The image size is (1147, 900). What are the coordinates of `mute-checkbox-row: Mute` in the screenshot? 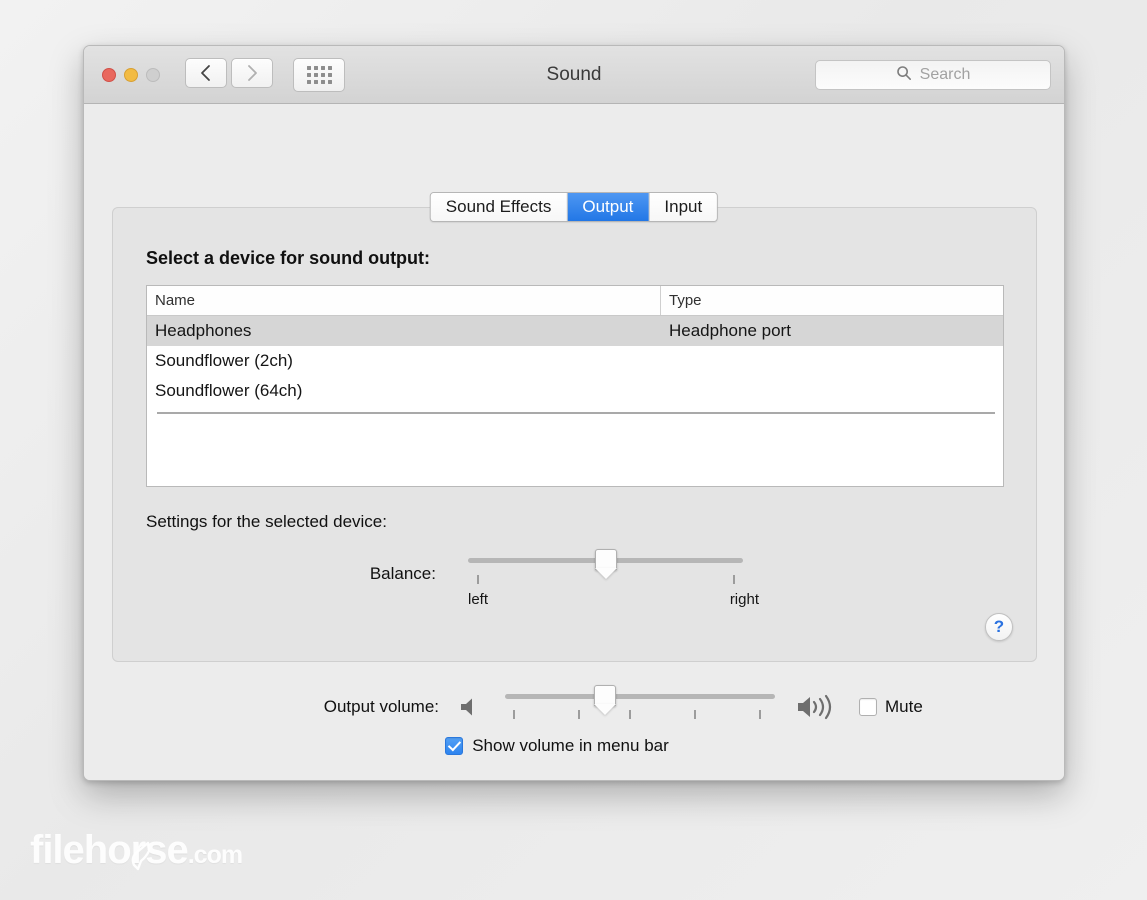 It's located at (891, 707).